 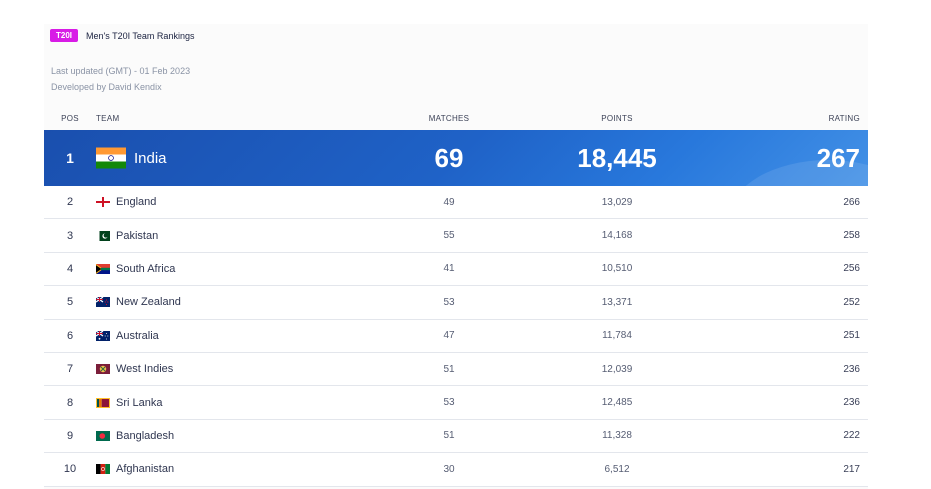 What do you see at coordinates (255, 236) in the screenshot?
I see `row-team: Pakistan` at bounding box center [255, 236].